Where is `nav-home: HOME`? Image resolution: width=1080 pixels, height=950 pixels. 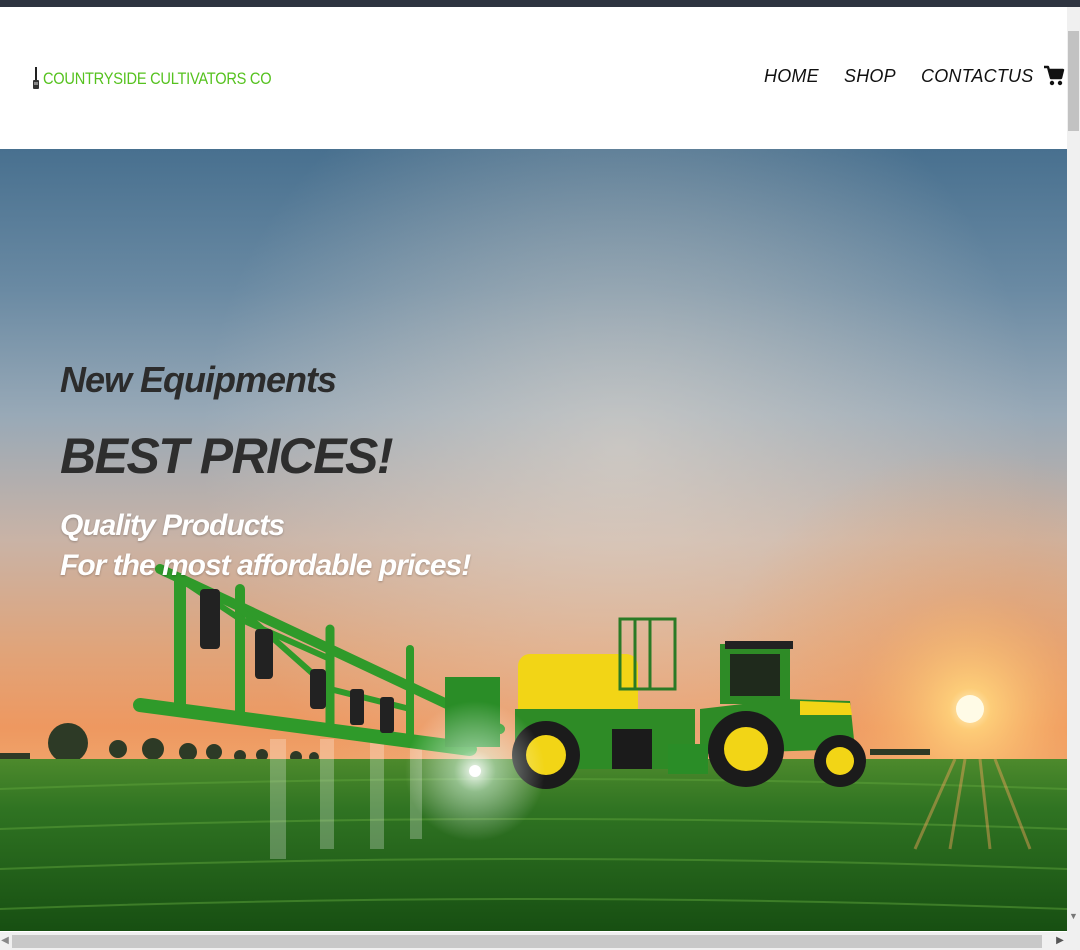
nav-home: HOME is located at coordinates (791, 76).